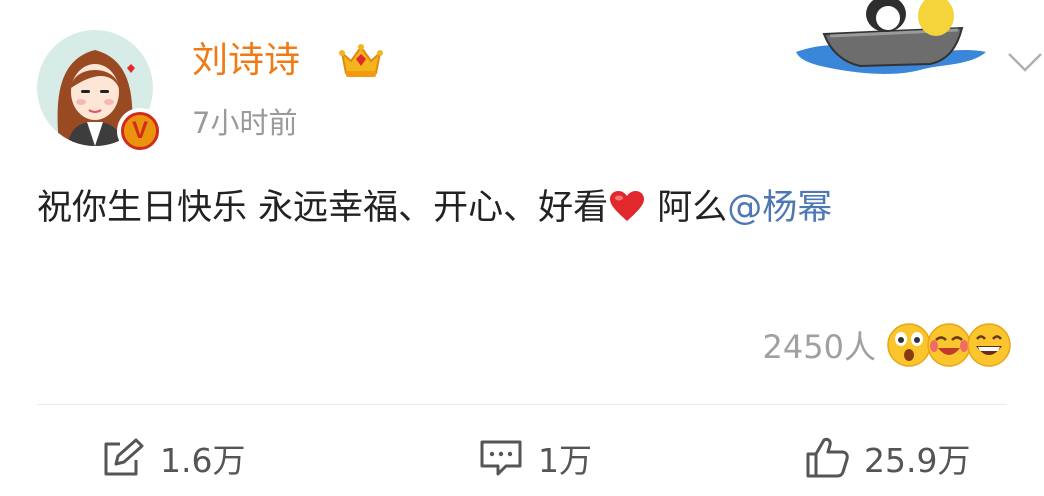  Describe the element at coordinates (891, 37) in the screenshot. I see `card-background-illustration` at that location.